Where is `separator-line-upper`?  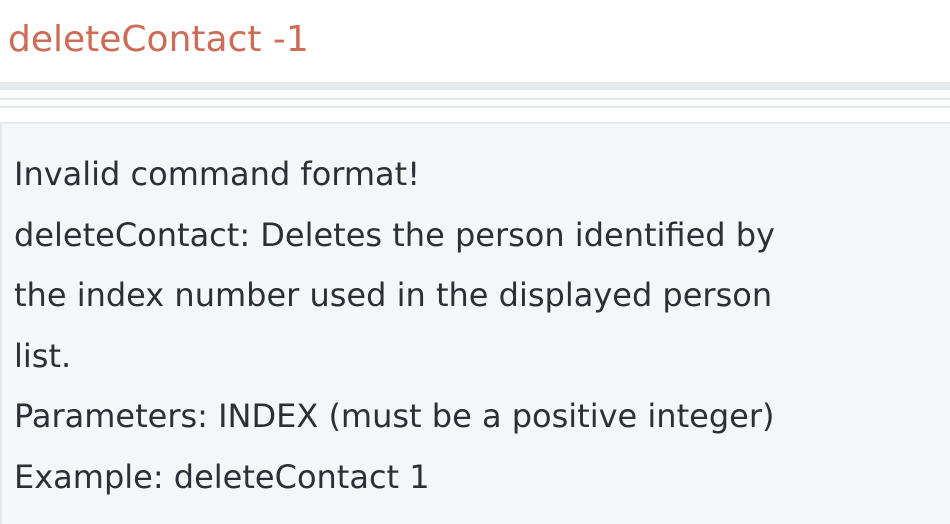 separator-line-upper is located at coordinates (475, 99).